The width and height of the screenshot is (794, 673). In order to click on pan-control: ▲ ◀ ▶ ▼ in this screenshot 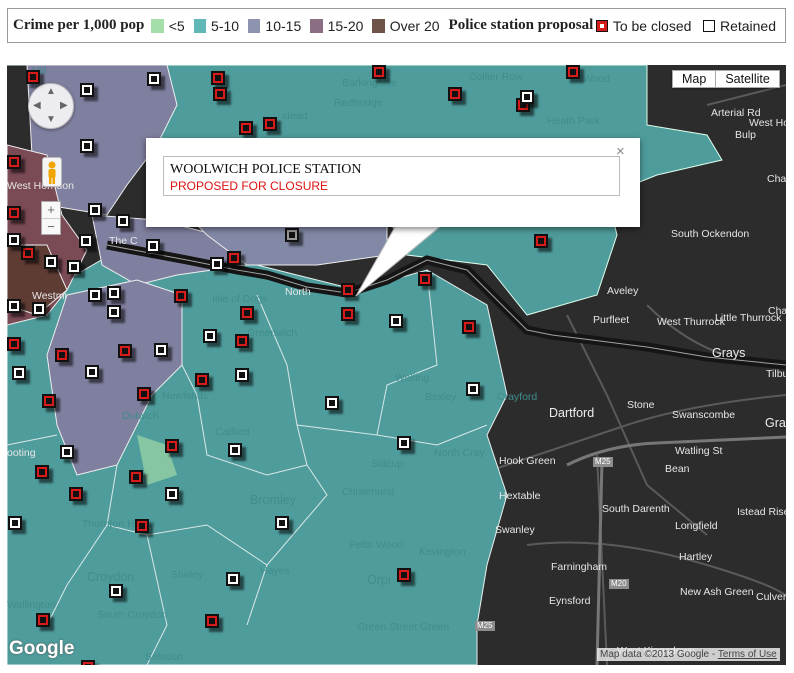, I will do `click(51, 106)`.